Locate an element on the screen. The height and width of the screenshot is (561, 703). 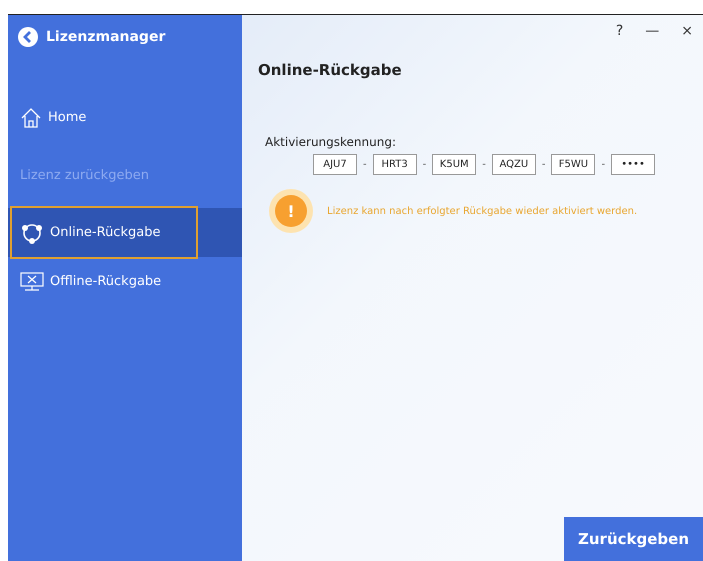
sidebar-item: Online-Rückgabe is located at coordinates (125, 232).